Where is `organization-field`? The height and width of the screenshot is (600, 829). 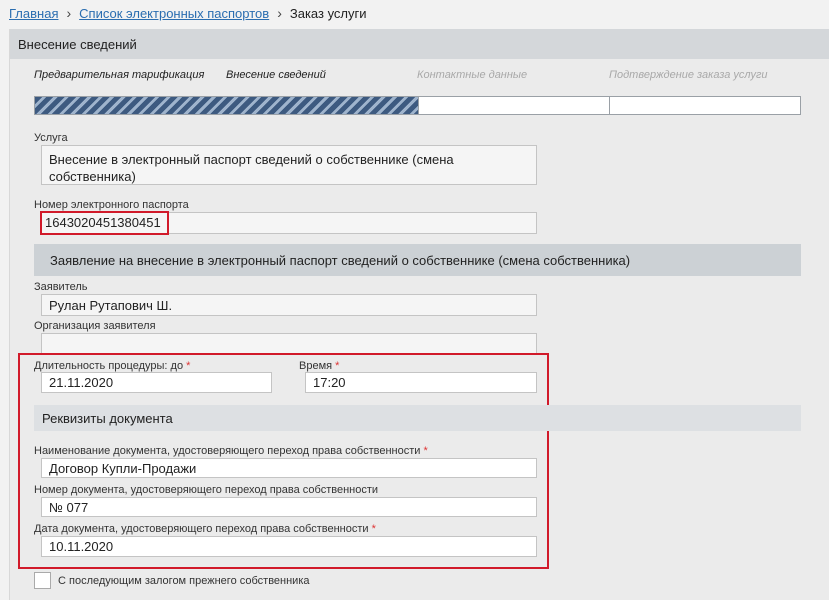 organization-field is located at coordinates (289, 344).